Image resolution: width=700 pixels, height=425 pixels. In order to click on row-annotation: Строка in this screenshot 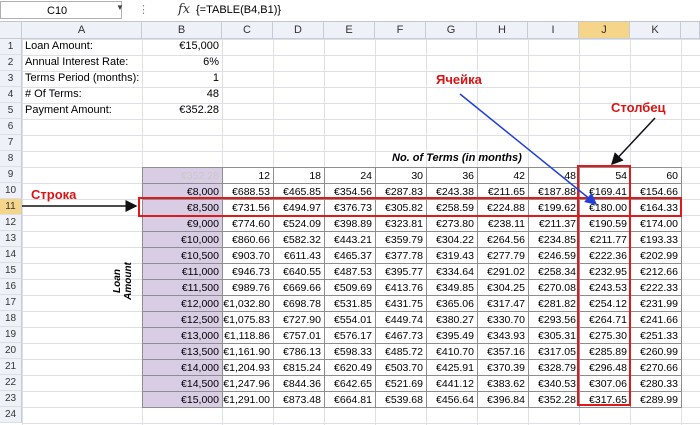, I will do `click(54, 194)`.